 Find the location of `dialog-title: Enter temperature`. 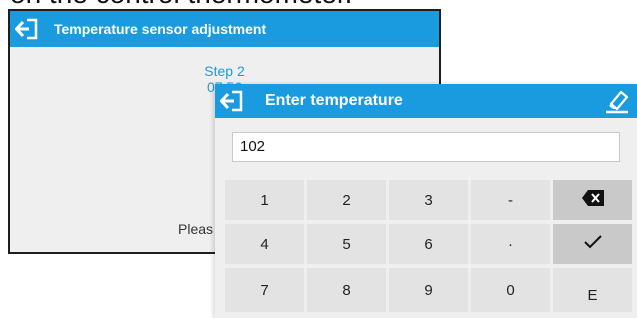

dialog-title: Enter temperature is located at coordinates (334, 100).